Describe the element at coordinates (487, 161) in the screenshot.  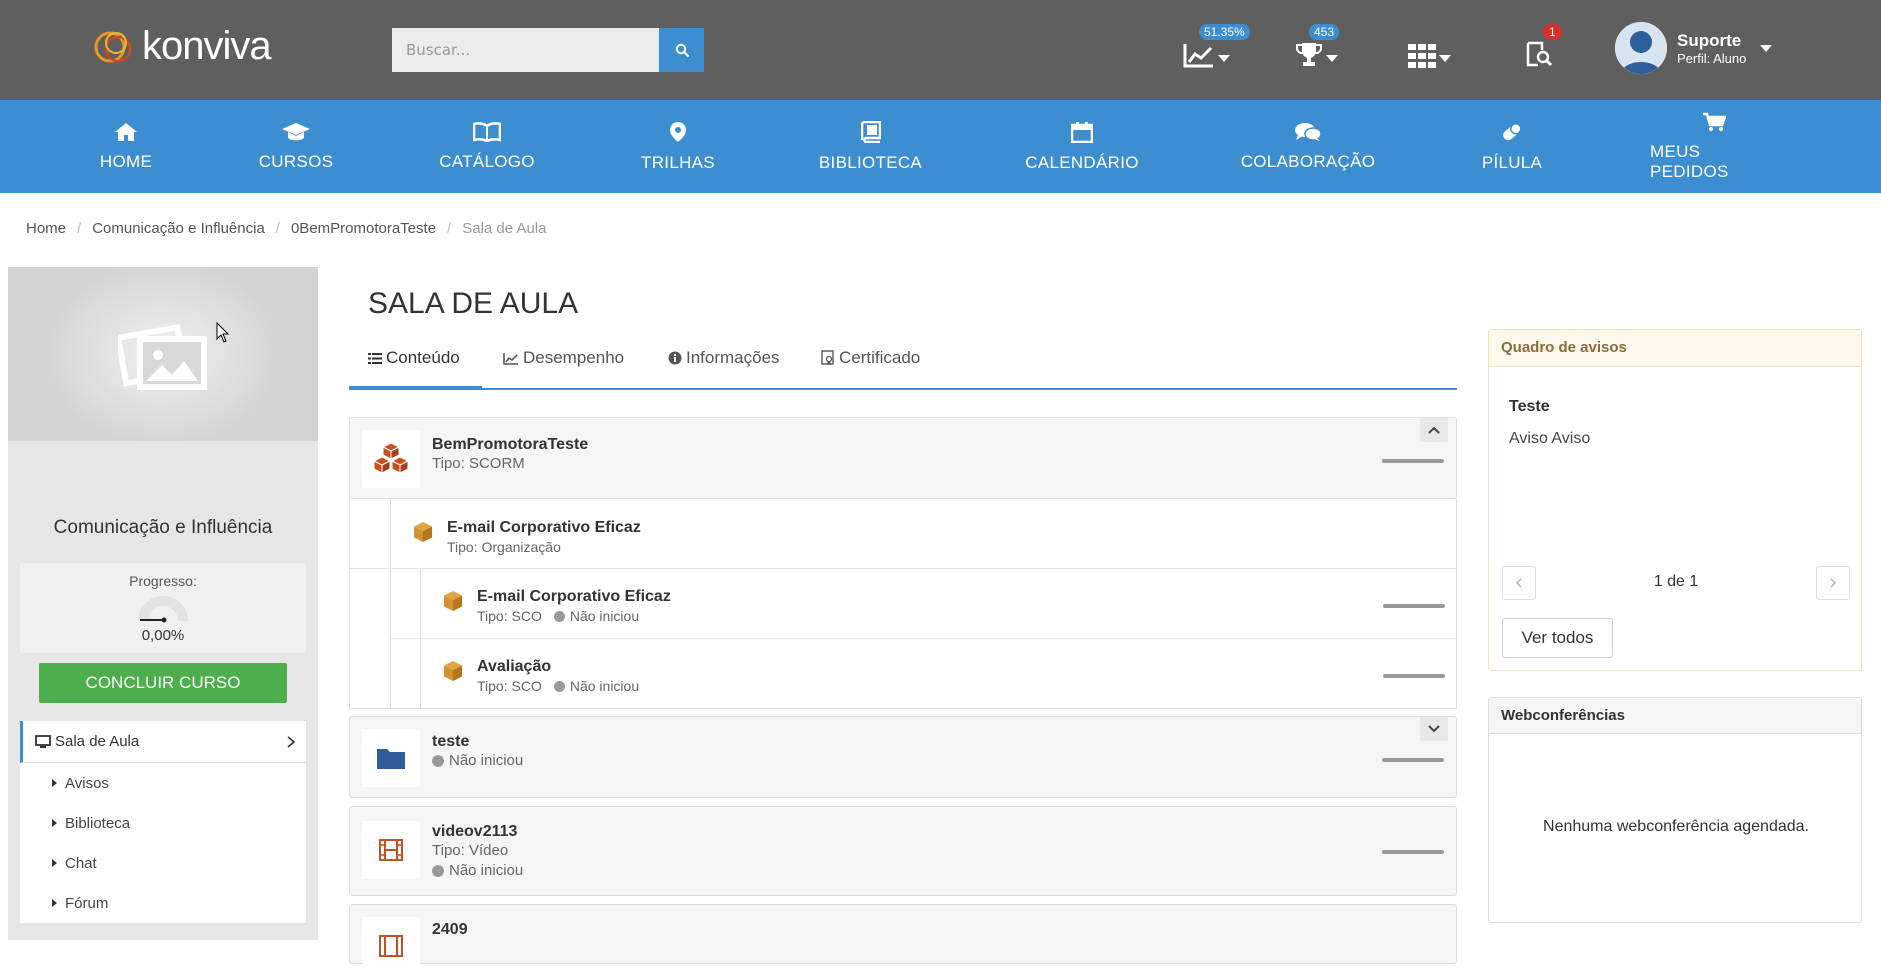
I see `nav-label: CATÁLOGO` at that location.